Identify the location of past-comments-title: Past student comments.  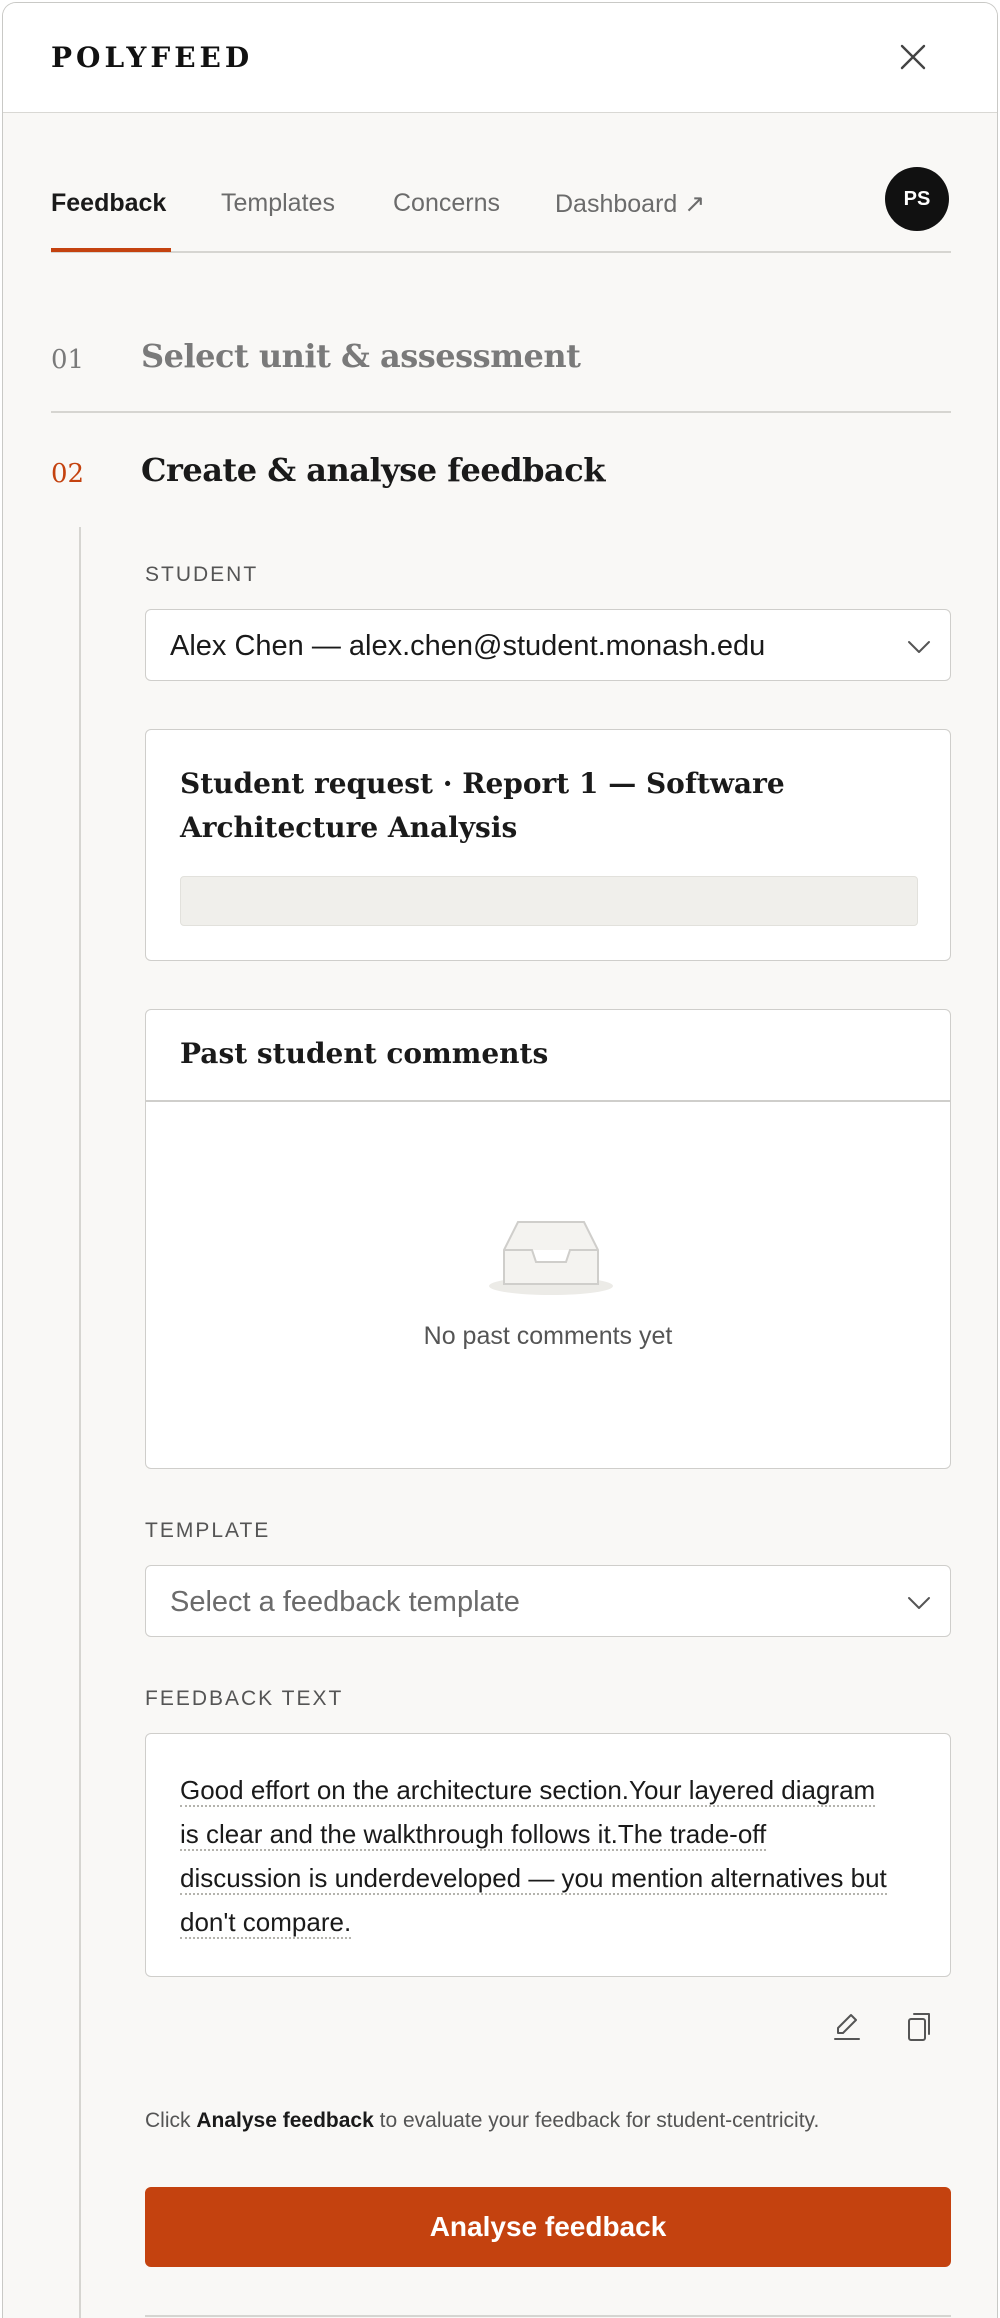
(364, 1053).